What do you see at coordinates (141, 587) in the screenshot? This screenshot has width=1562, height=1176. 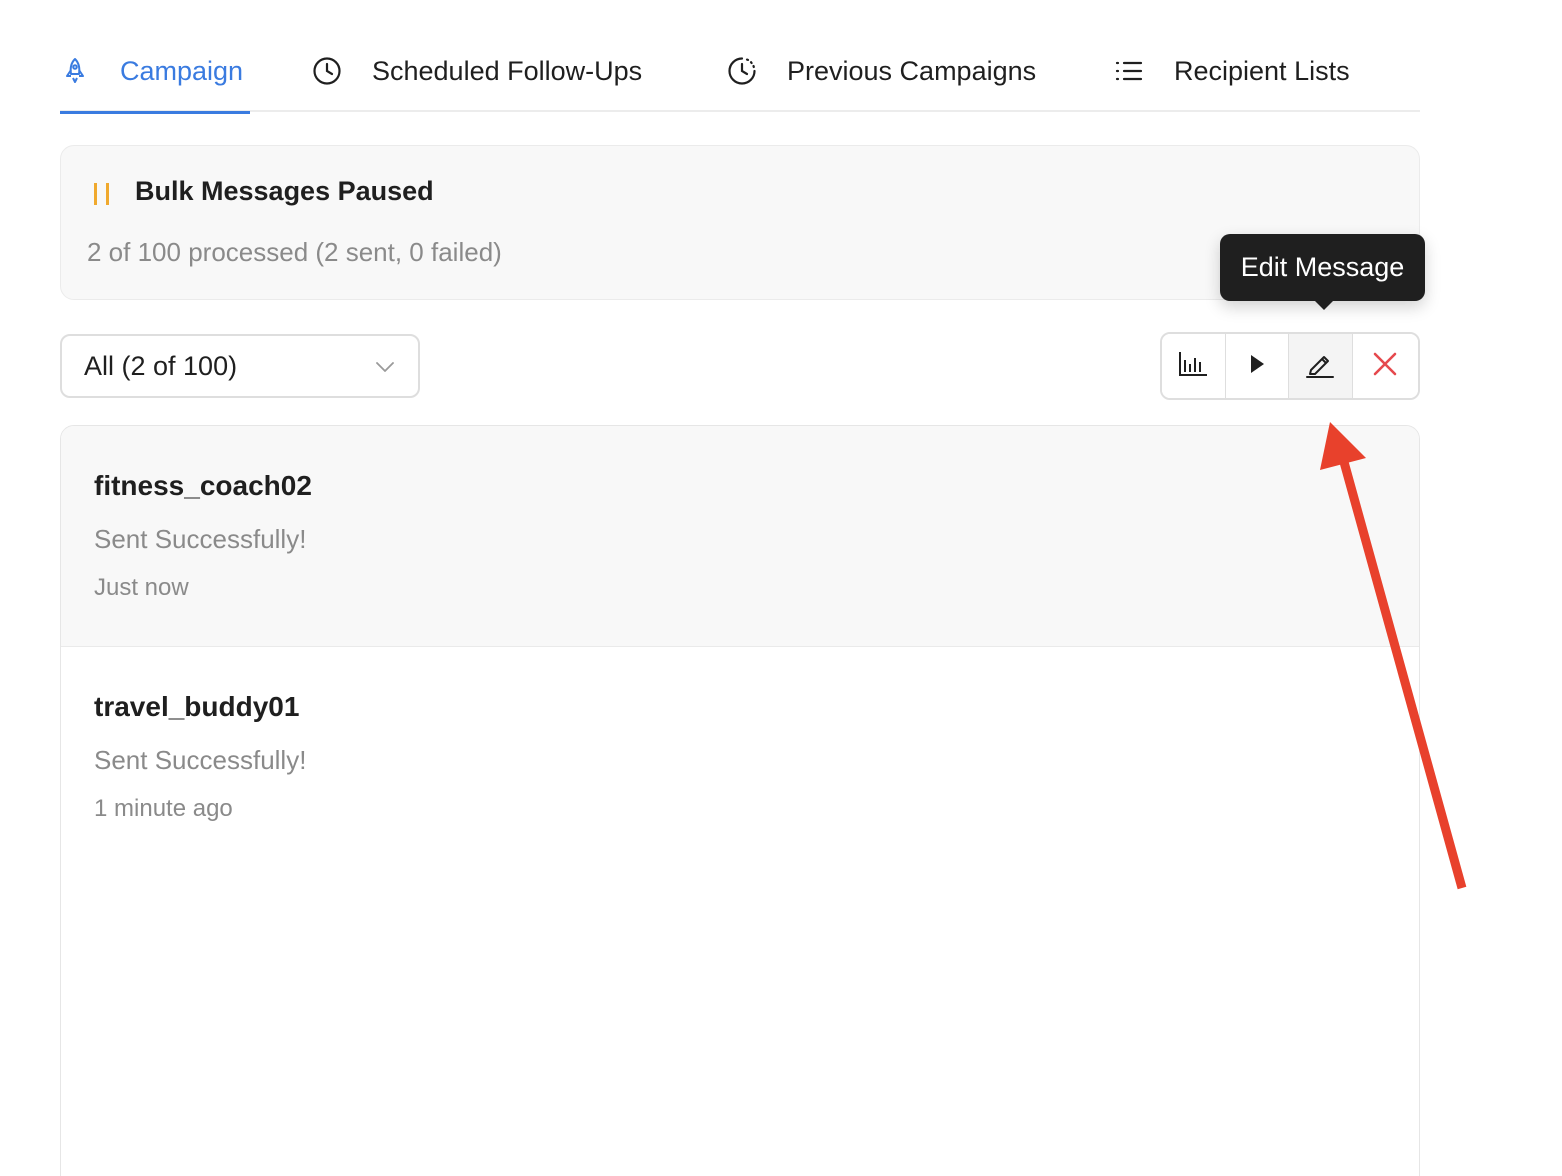 I see `sent-timestamp: Just now` at bounding box center [141, 587].